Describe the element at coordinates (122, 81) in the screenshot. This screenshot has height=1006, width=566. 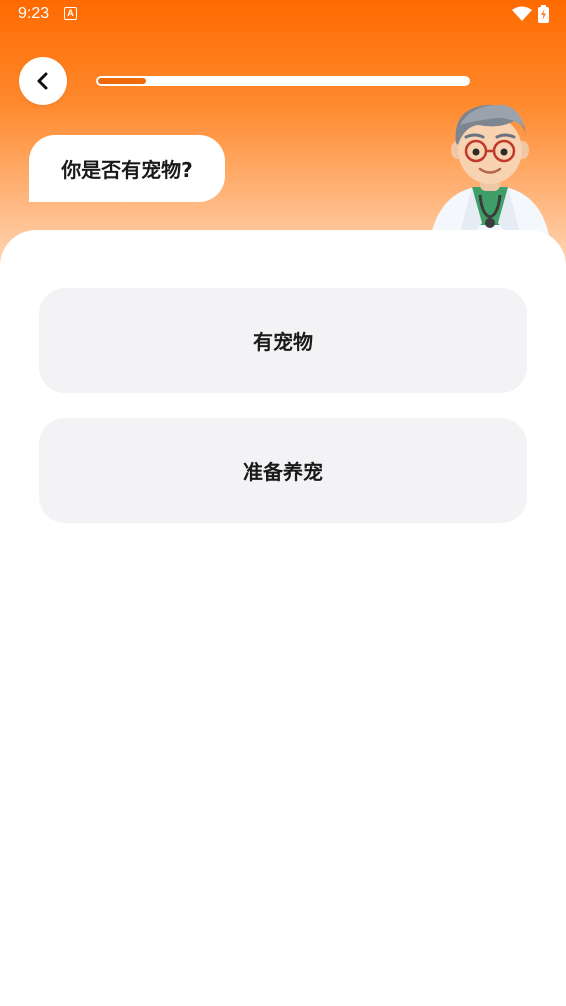
I see `progress-fill` at that location.